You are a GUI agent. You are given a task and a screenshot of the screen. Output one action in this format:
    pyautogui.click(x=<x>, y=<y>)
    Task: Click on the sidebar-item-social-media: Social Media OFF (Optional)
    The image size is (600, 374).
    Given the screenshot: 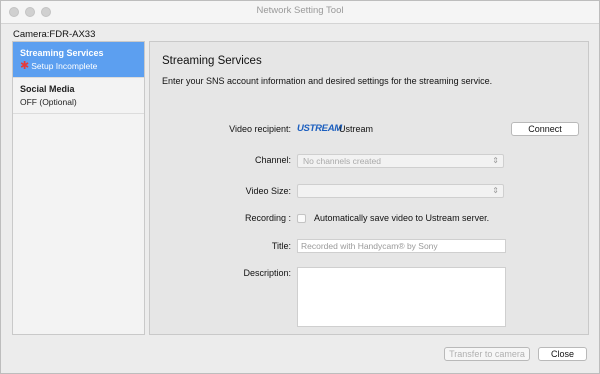 What is the action you would take?
    pyautogui.click(x=78, y=96)
    